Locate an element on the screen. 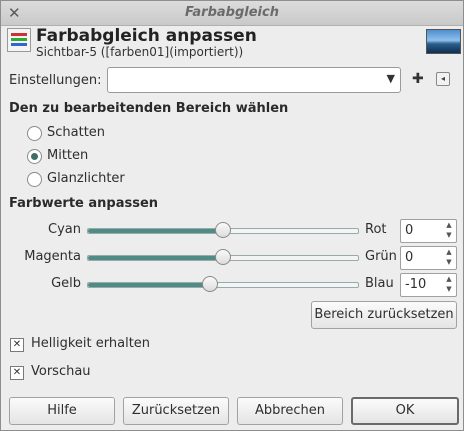 Image resolution: width=464 pixels, height=431 pixels. help-button: Hilfe is located at coordinates (62, 411).